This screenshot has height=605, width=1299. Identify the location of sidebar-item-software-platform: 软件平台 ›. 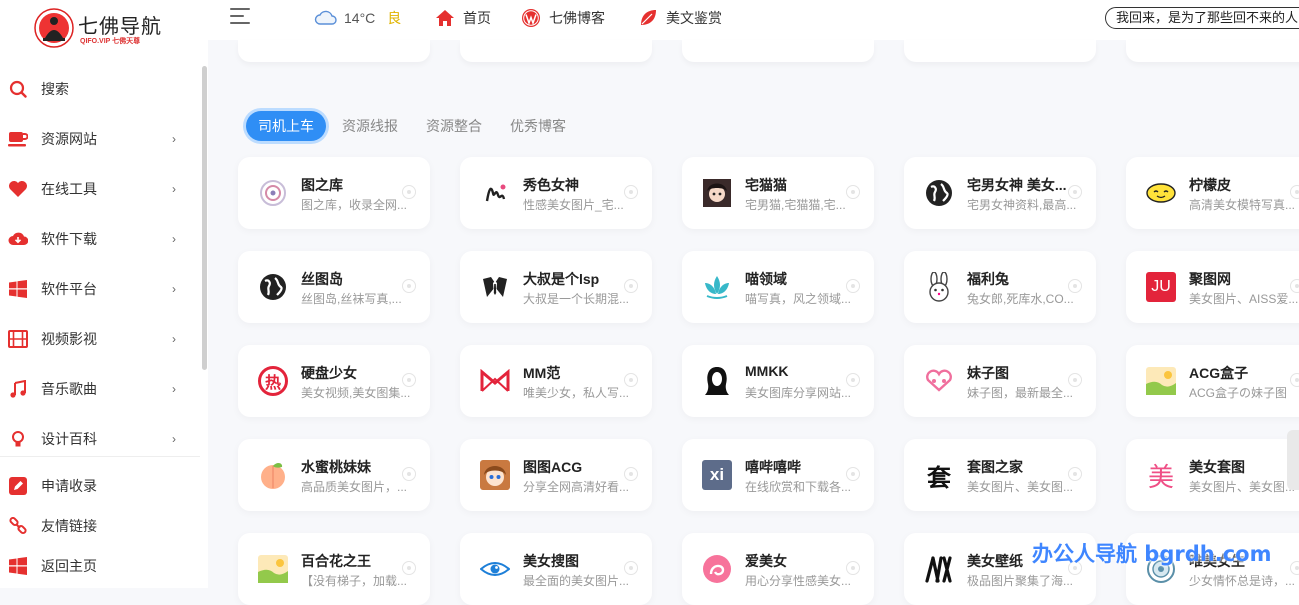
(104, 289).